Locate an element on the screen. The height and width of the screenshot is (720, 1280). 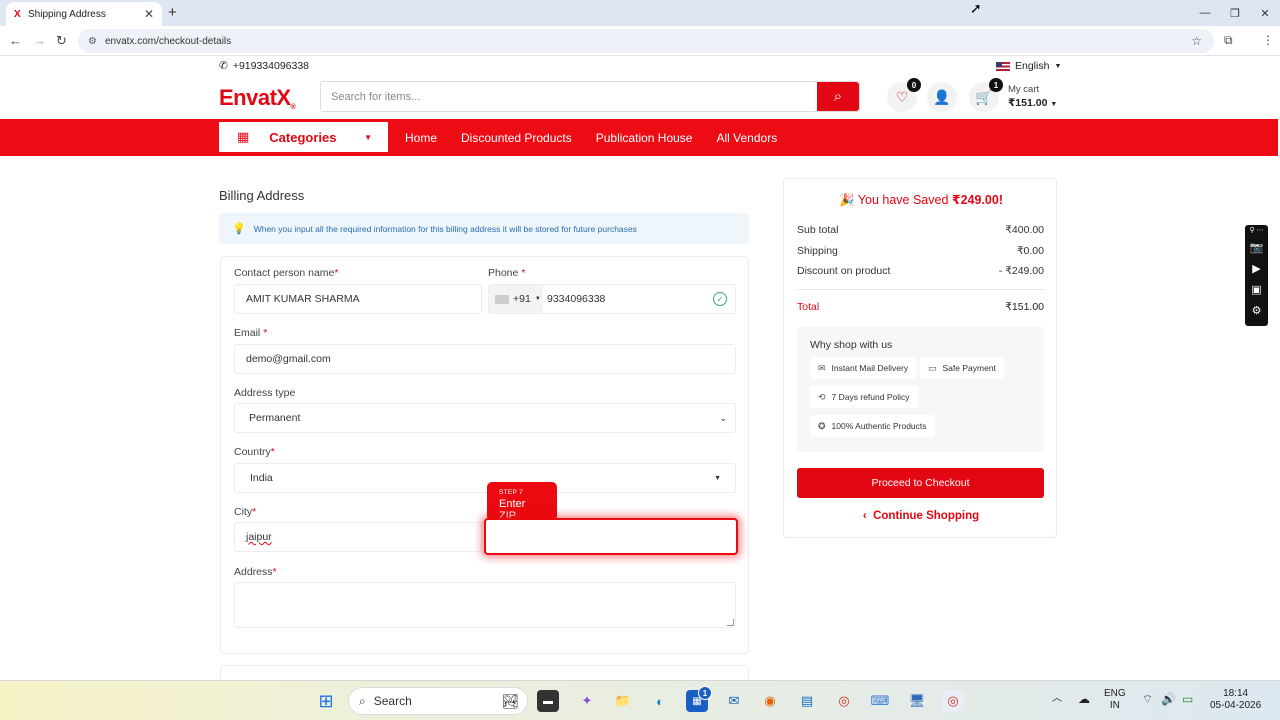
close-tab-icon: ✕ is located at coordinates (149, 14).